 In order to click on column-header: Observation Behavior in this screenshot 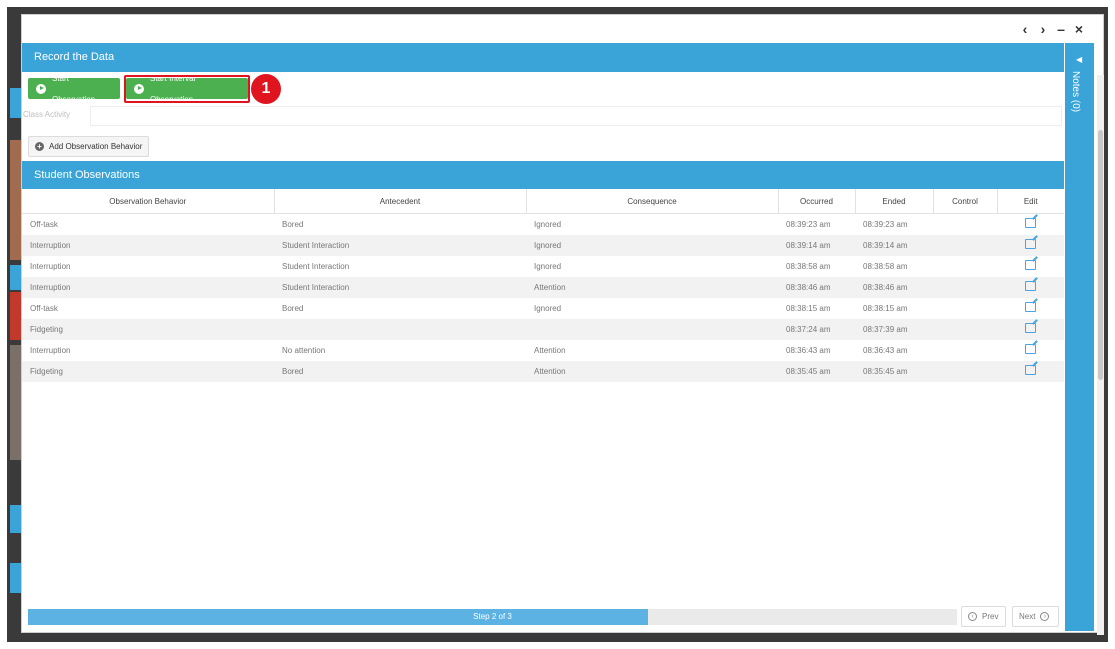, I will do `click(148, 201)`.